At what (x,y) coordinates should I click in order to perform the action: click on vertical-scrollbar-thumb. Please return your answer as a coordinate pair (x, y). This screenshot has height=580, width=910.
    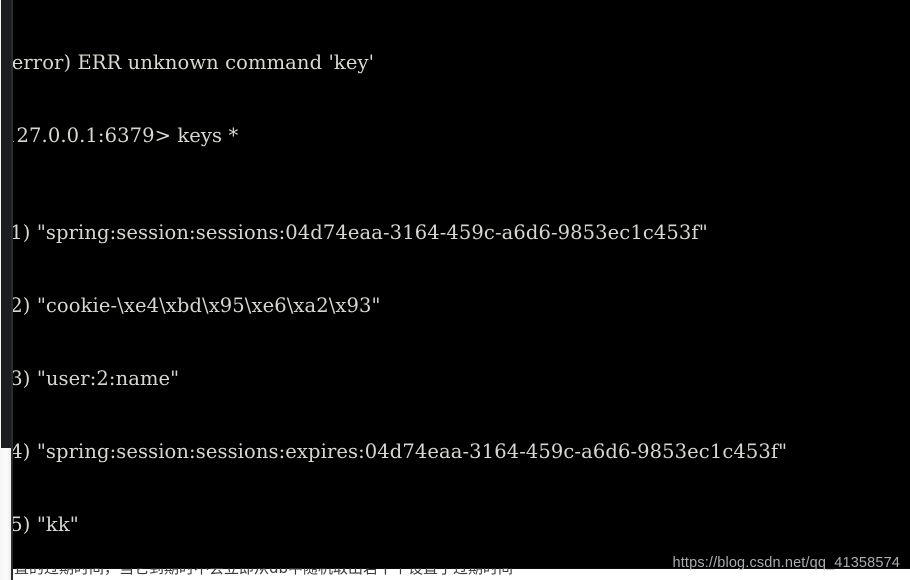
    Looking at the image, I should click on (6, 224).